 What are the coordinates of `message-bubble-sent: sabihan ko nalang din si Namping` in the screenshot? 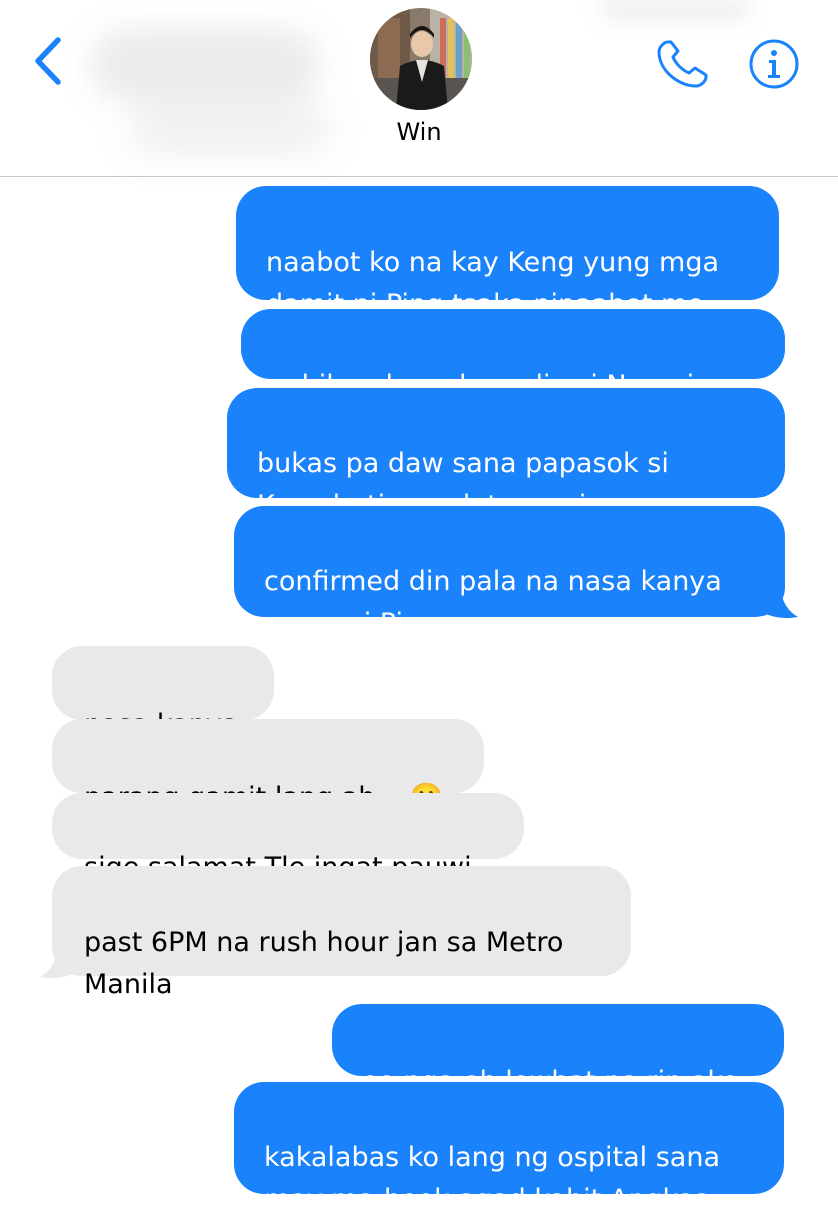 It's located at (513, 355).